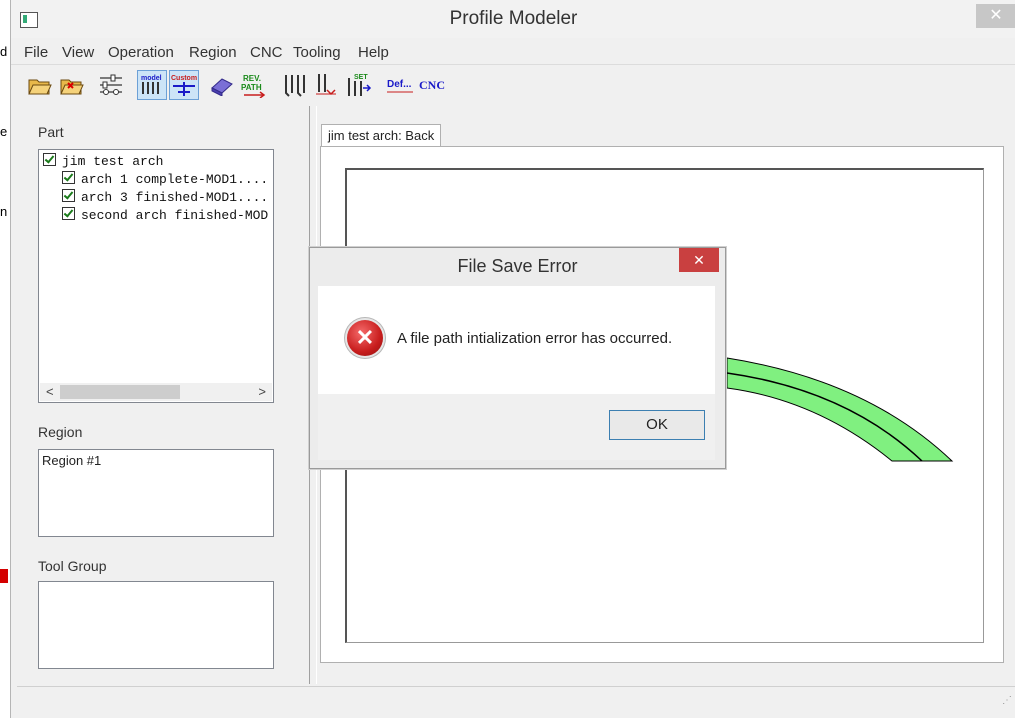 The height and width of the screenshot is (718, 1015). What do you see at coordinates (103, 162) in the screenshot?
I see `tree-item: jim test arch` at bounding box center [103, 162].